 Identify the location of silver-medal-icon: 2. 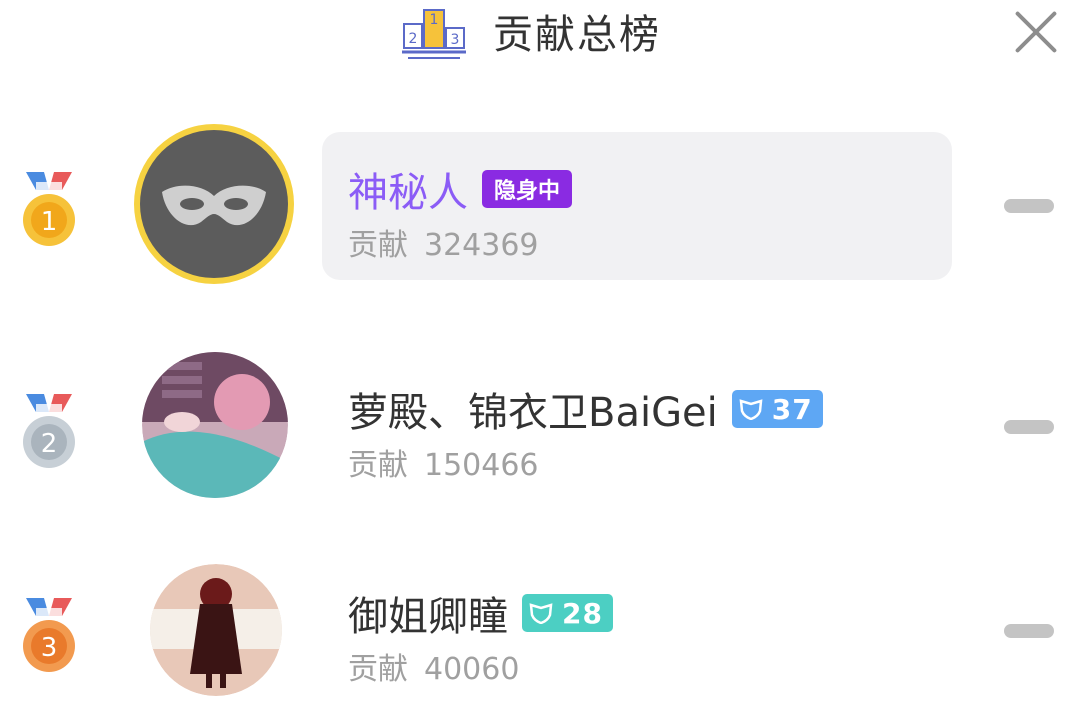
(49, 431).